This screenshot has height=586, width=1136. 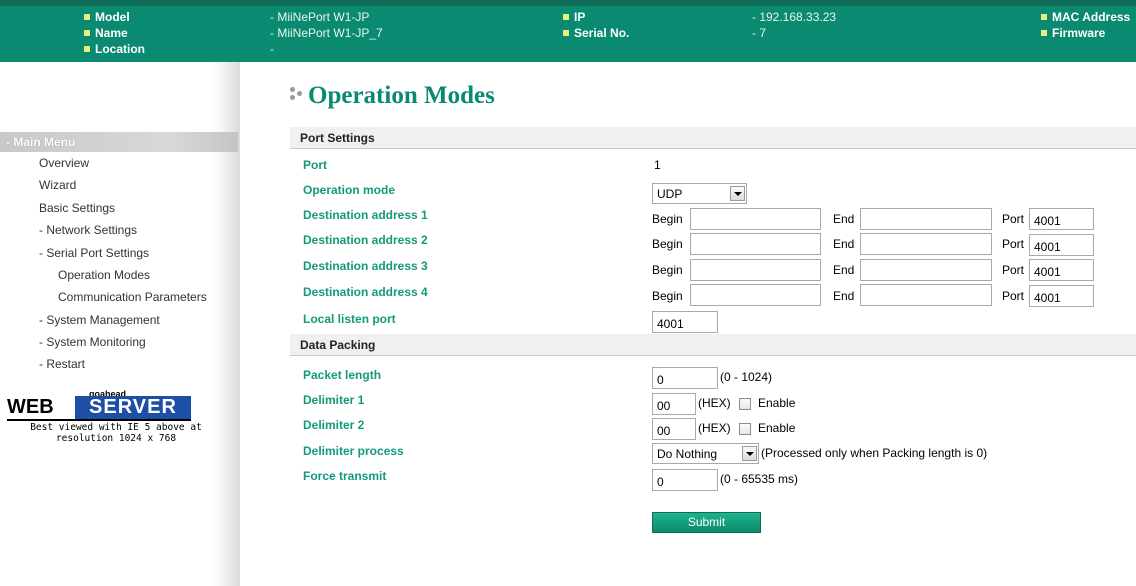 I want to click on mac-address-label: MAC Address, so click(x=1085, y=17).